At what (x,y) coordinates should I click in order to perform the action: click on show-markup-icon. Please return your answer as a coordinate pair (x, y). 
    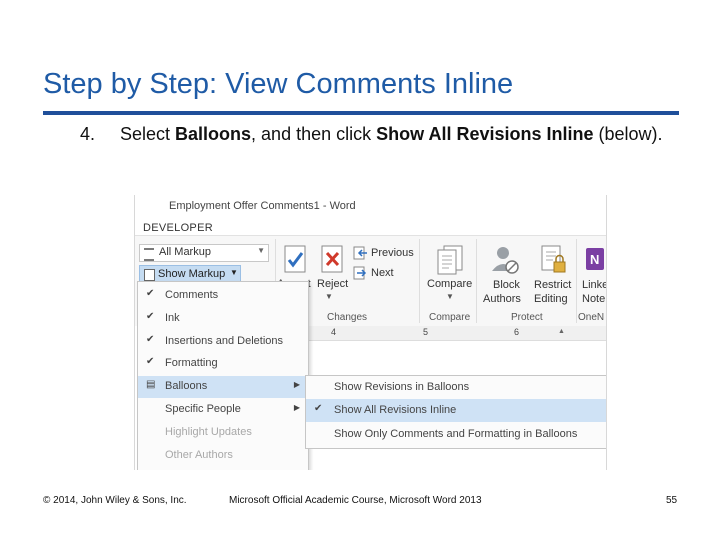
    Looking at the image, I should click on (149, 275).